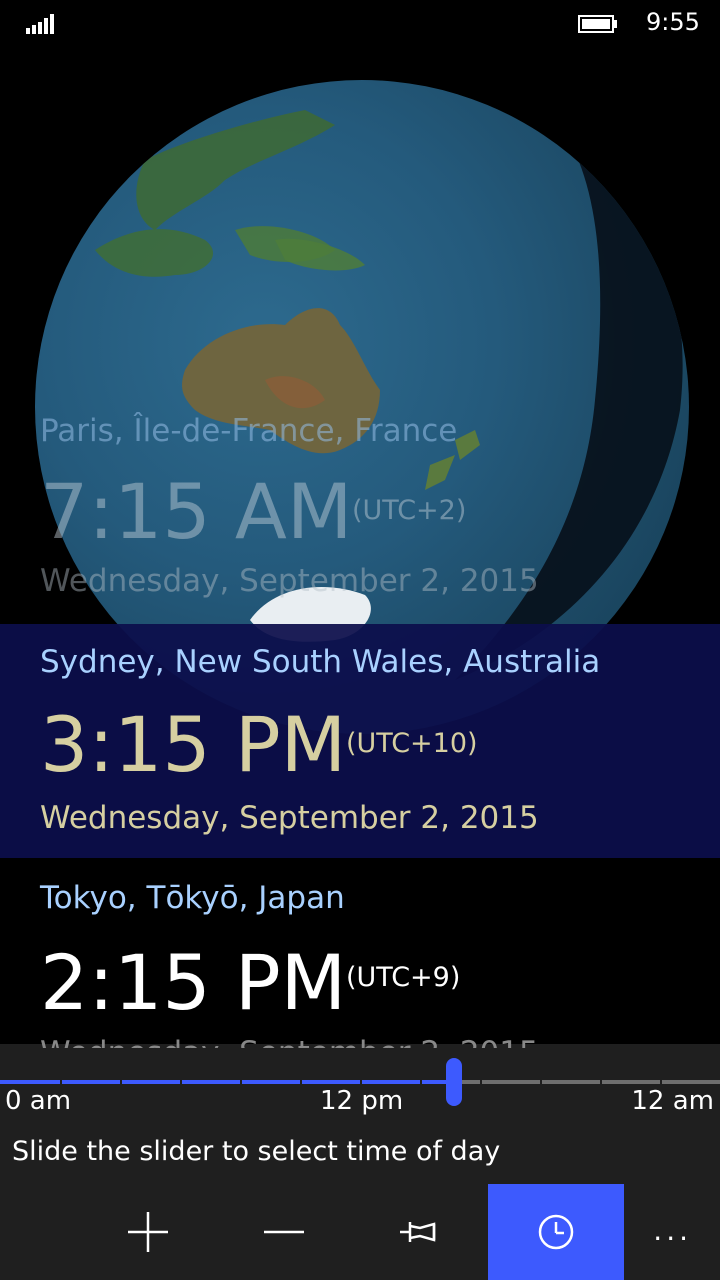 This screenshot has height=1280, width=720. I want to click on add-city-button, so click(148, 1232).